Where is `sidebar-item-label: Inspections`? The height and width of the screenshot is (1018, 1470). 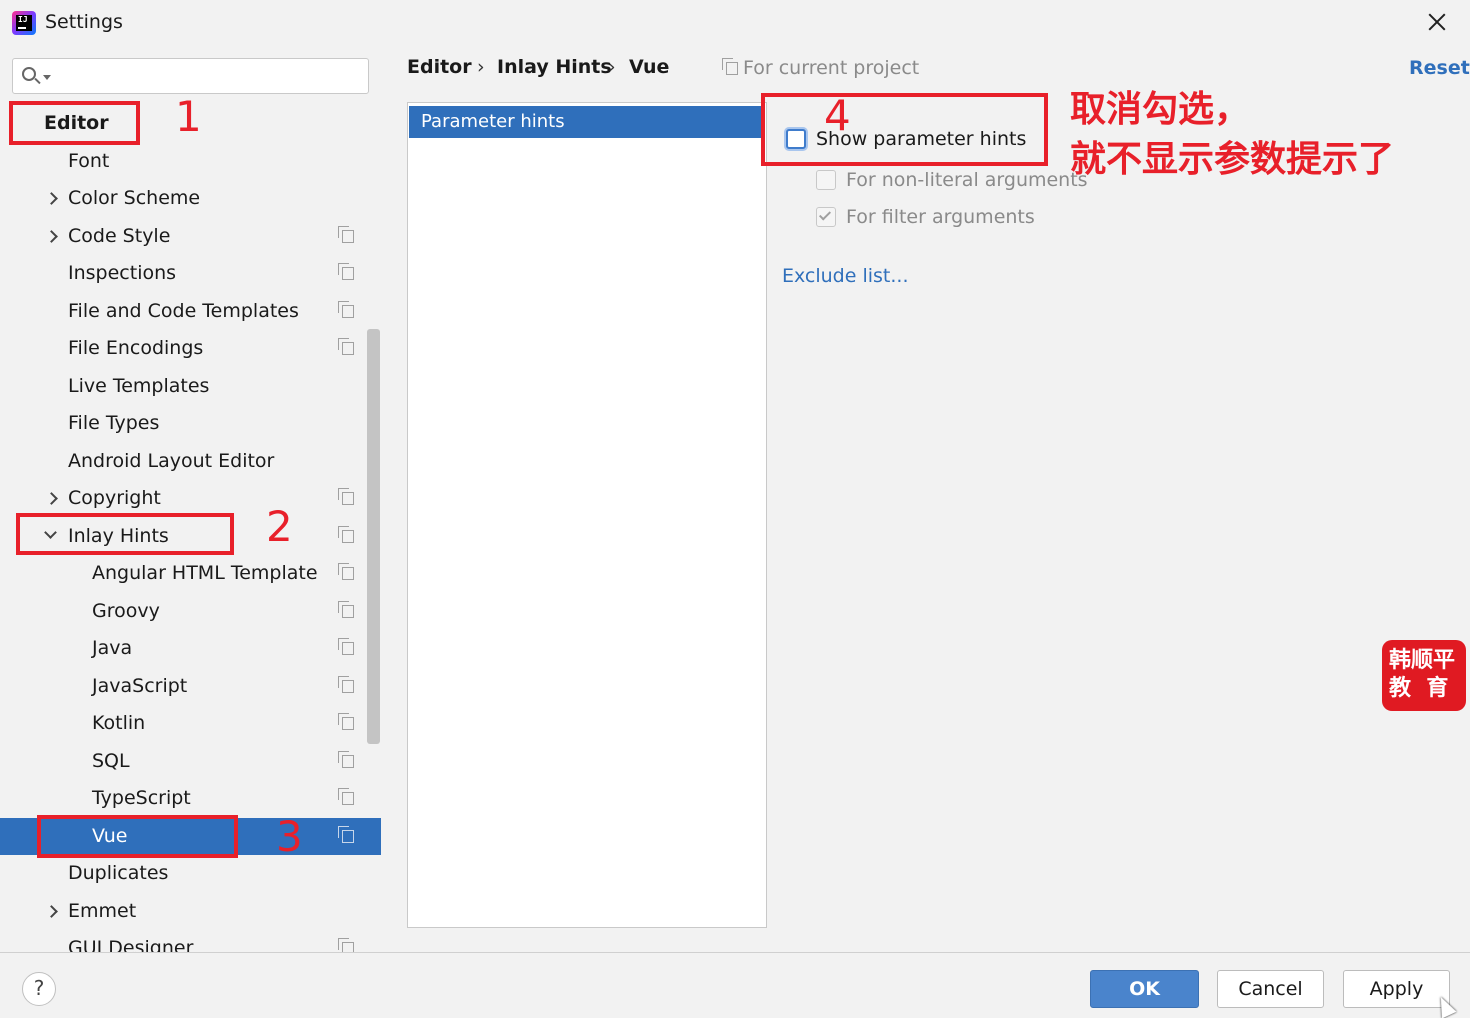
sidebar-item-label: Inspections is located at coordinates (122, 273).